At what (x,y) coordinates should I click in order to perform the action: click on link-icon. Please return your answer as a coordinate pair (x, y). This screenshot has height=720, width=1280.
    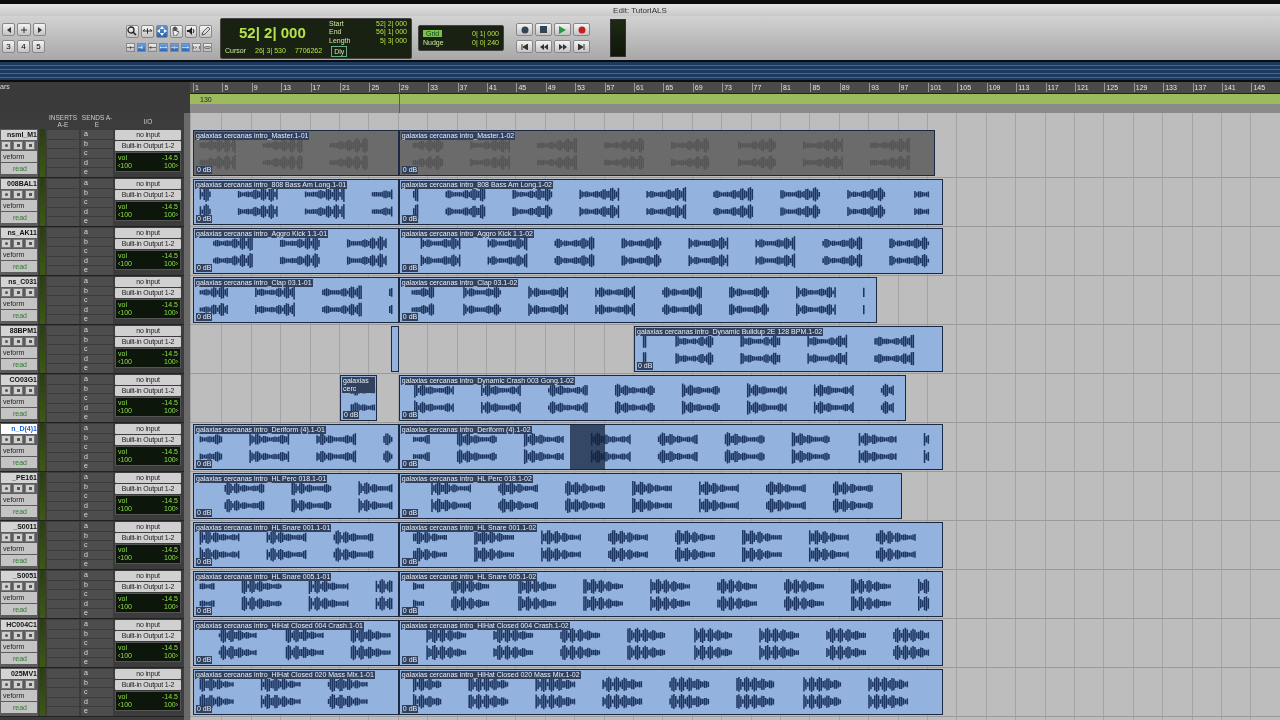
    Looking at the image, I should click on (207, 47).